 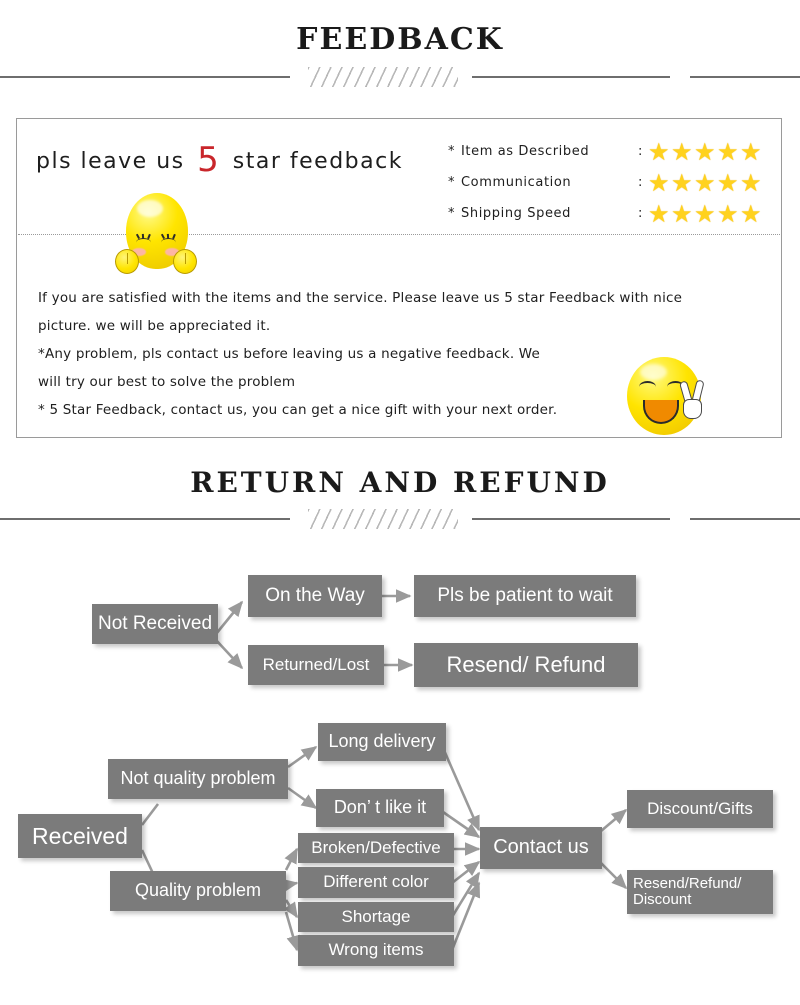 What do you see at coordinates (376, 882) in the screenshot?
I see `flow-node-different-color: Different color` at bounding box center [376, 882].